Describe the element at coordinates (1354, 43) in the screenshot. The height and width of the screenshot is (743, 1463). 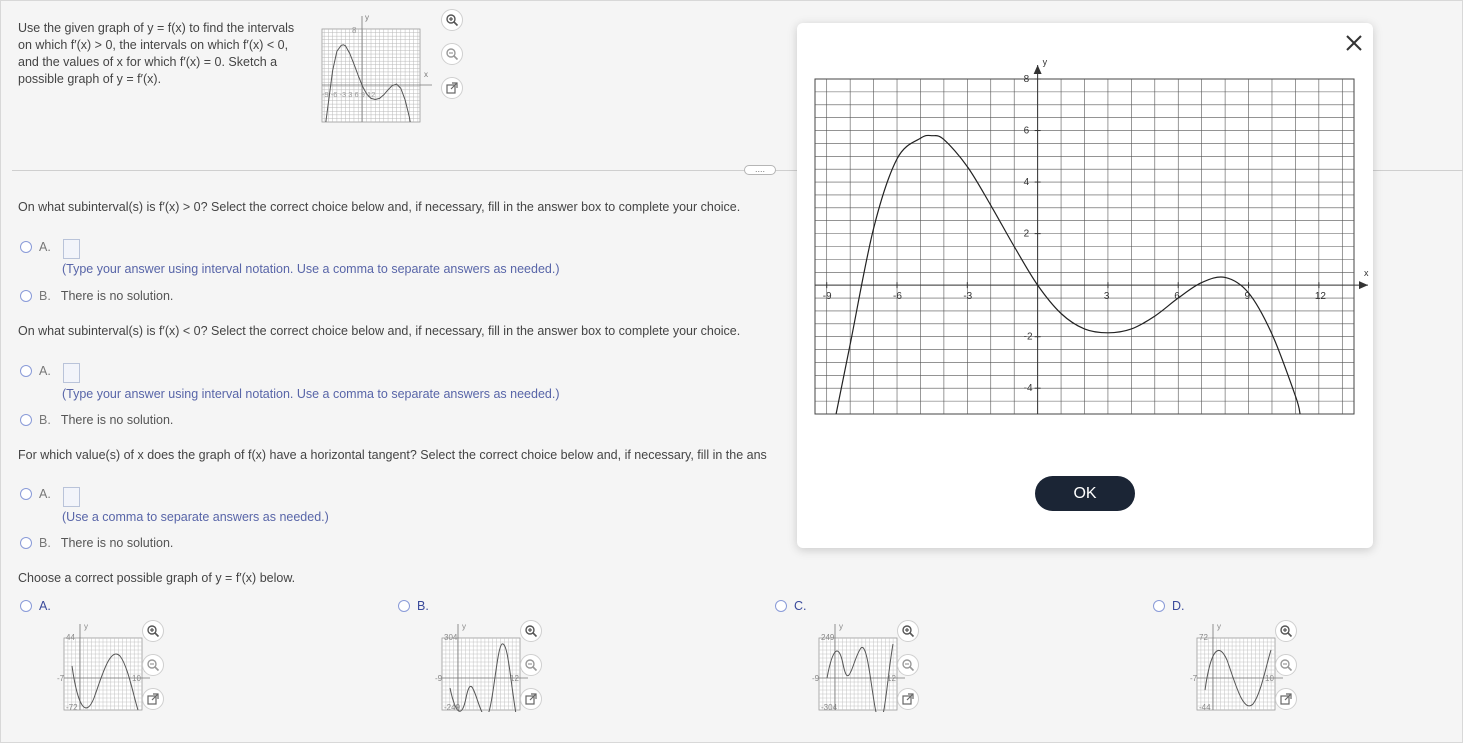
I see `close-icon` at that location.